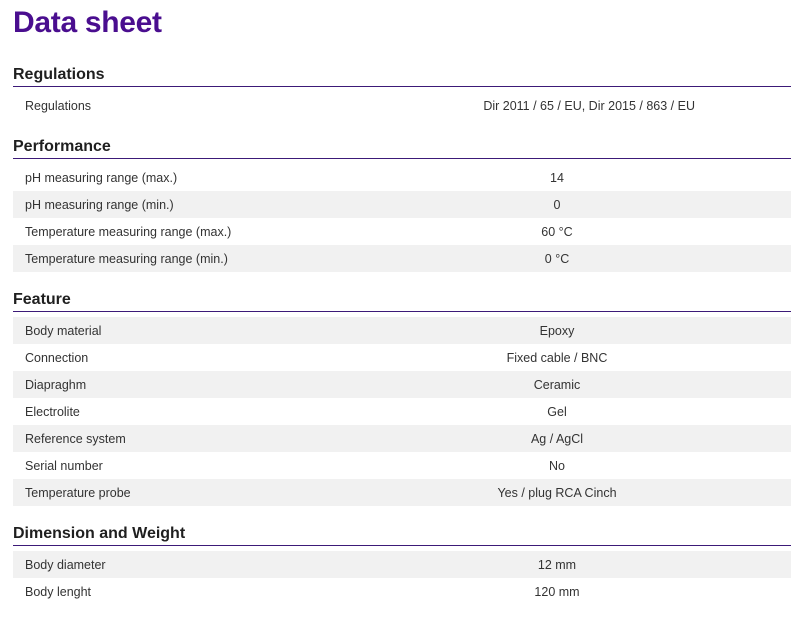 This screenshot has height=617, width=796. Describe the element at coordinates (402, 492) in the screenshot. I see `spec-row: Temperature probe Yes / plug RCA Cinch` at that location.